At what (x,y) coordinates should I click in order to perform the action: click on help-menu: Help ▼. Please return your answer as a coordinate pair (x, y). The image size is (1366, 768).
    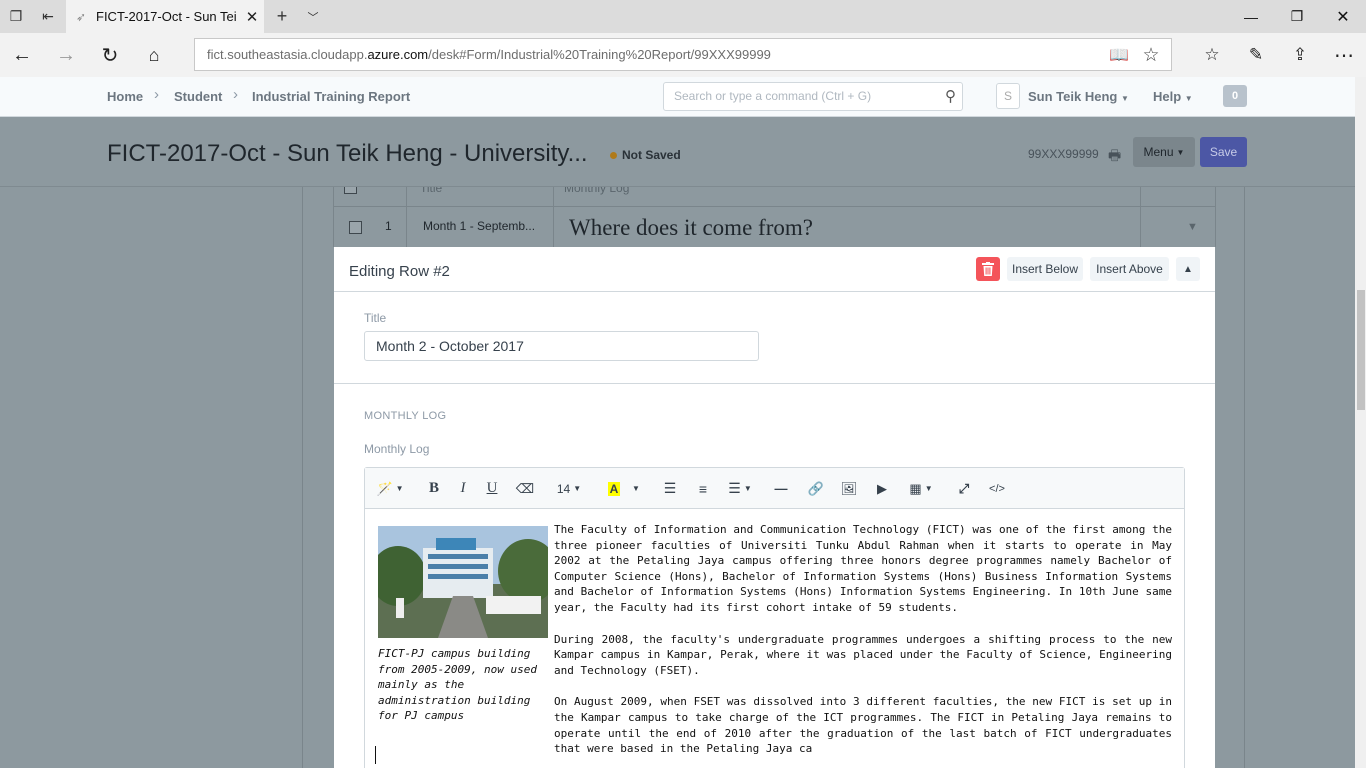
    Looking at the image, I should click on (1173, 96).